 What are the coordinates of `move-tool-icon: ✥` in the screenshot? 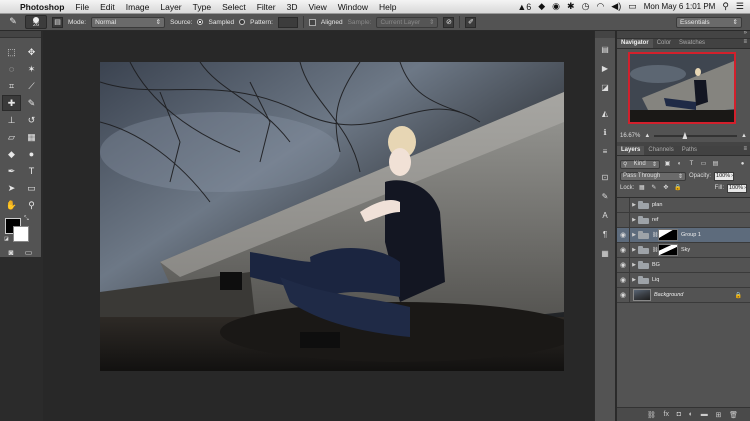 It's located at (31, 52).